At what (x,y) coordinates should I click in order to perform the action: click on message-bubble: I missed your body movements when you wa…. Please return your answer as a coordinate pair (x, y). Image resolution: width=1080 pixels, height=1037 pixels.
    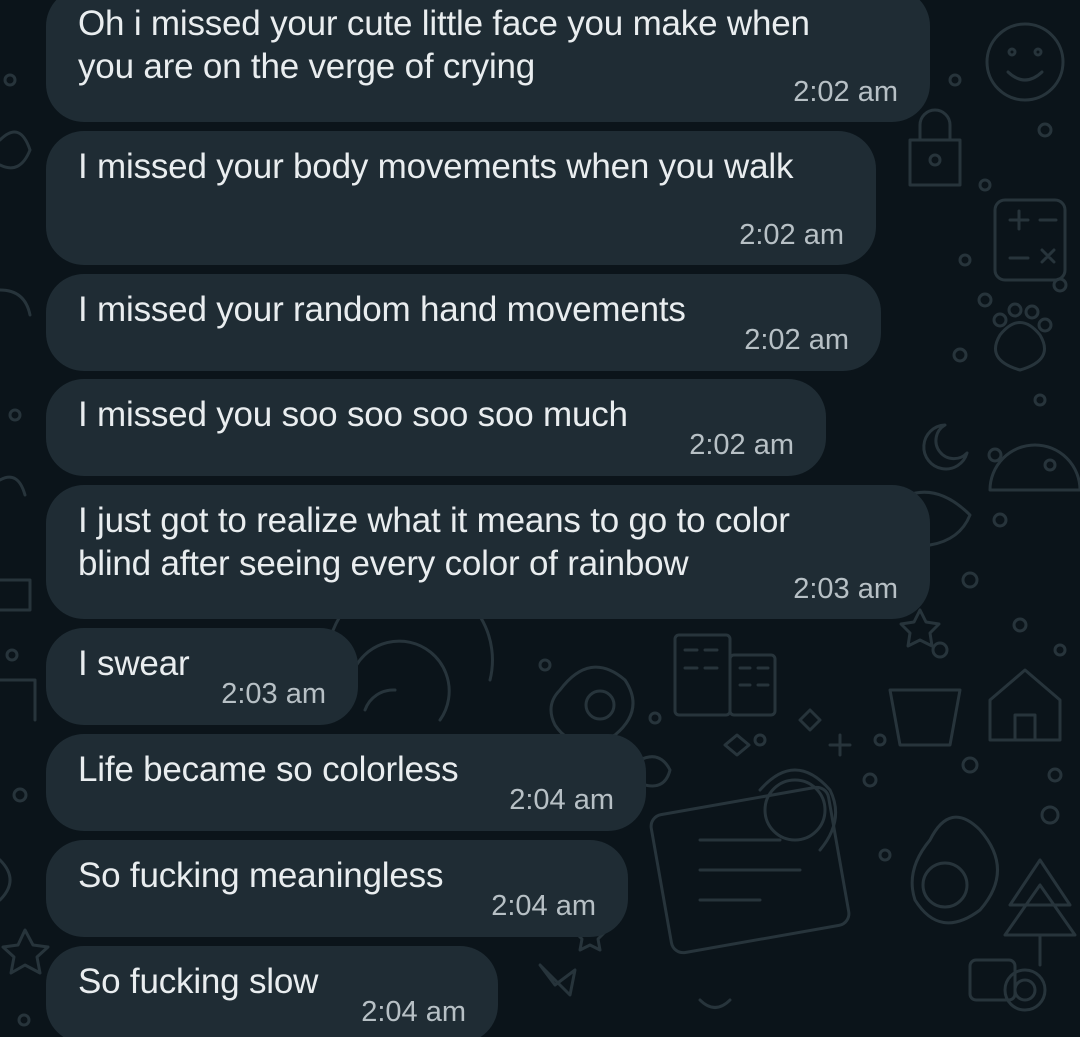
    Looking at the image, I should click on (461, 198).